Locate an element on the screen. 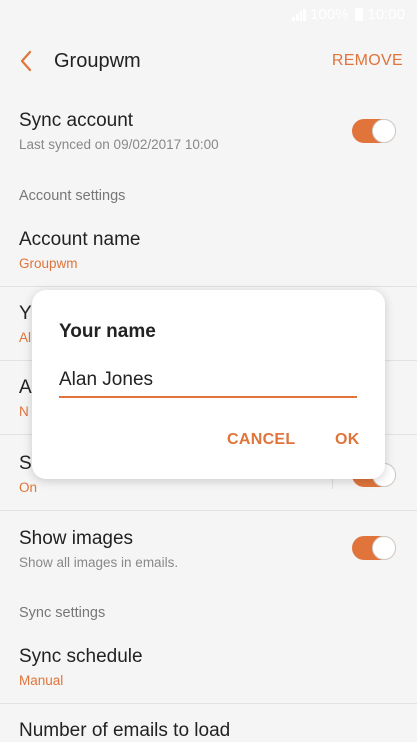 This screenshot has width=417, height=742. section-sync-settings: Sync settings is located at coordinates (62, 613).